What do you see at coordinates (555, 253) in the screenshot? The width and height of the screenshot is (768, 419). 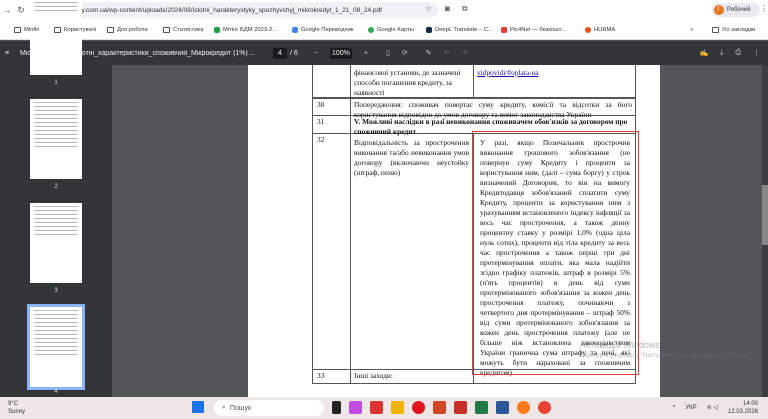 I see `highlight-box` at bounding box center [555, 253].